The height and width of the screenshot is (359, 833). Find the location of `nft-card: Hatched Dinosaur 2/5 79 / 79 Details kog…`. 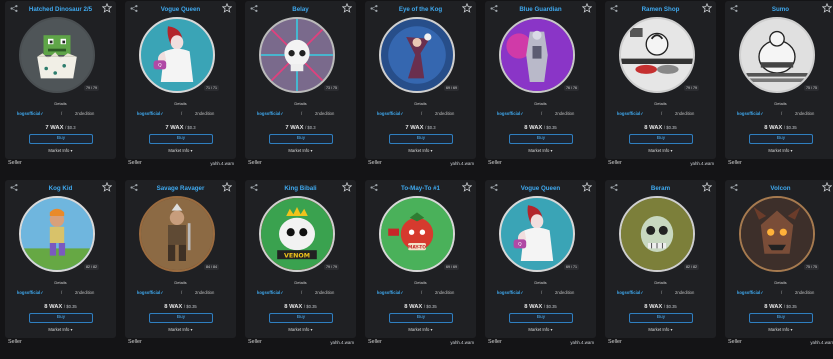

nft-card: Hatched Dinosaur 2/5 79 / 79 Details kog… is located at coordinates (60, 80).